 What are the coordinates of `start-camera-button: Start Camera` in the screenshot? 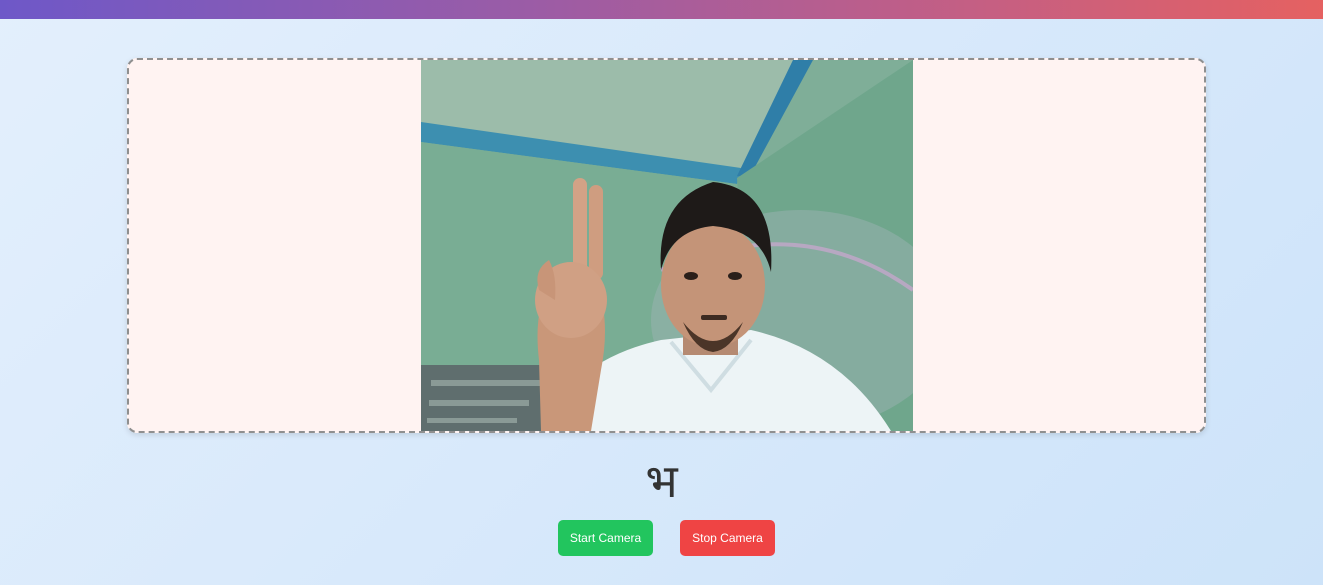 It's located at (605, 538).